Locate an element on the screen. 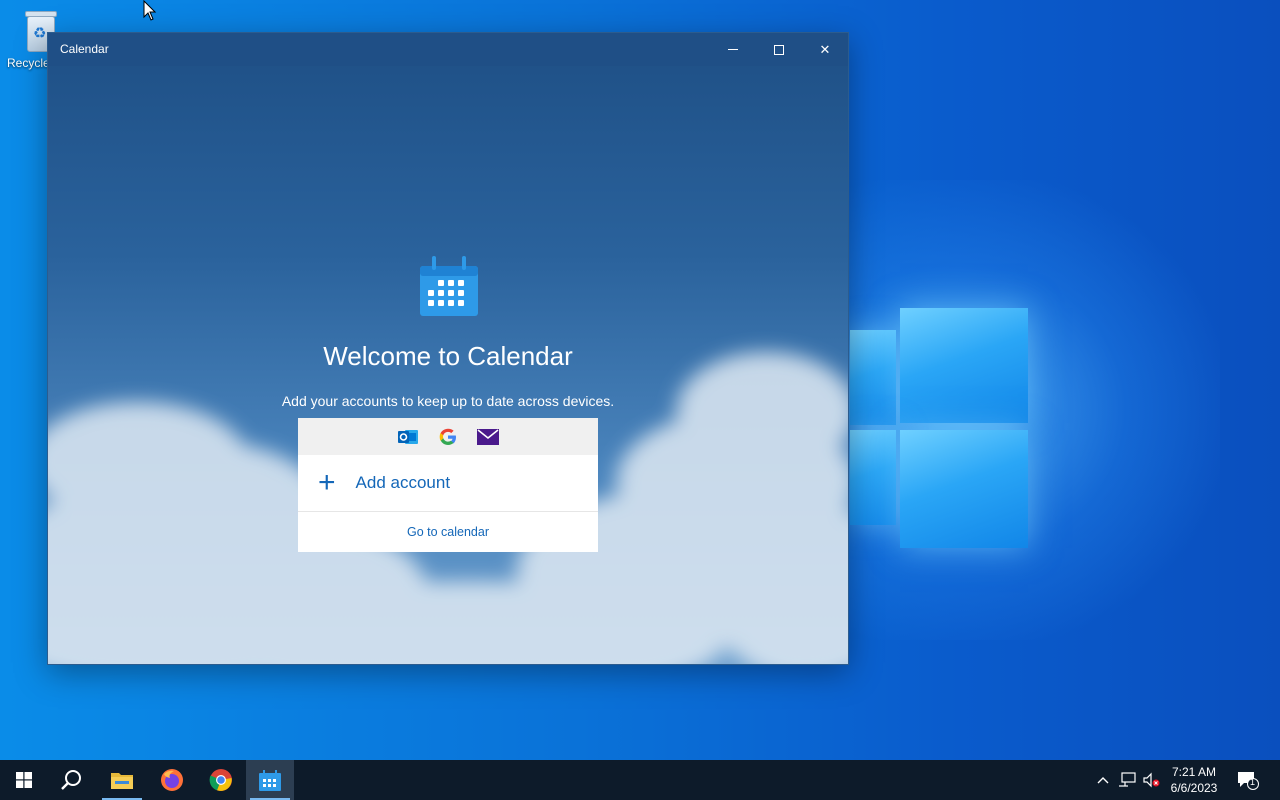  provider-icons-row is located at coordinates (448, 436).